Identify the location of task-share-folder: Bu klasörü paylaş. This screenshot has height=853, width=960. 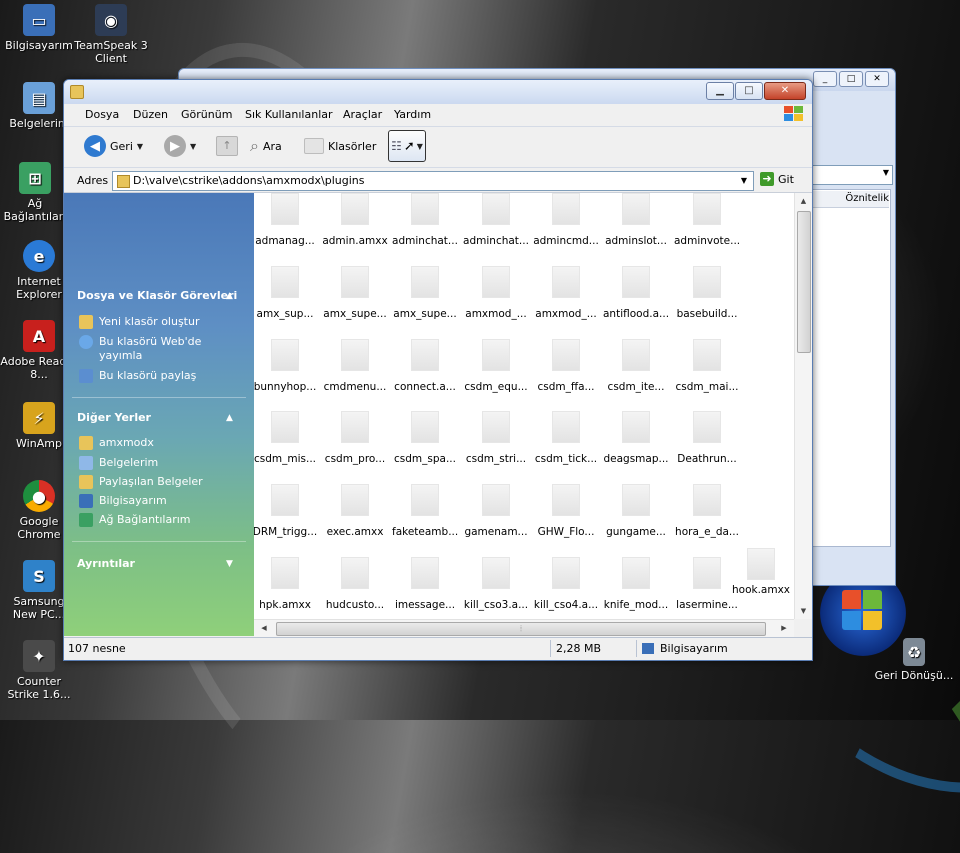
(137, 376).